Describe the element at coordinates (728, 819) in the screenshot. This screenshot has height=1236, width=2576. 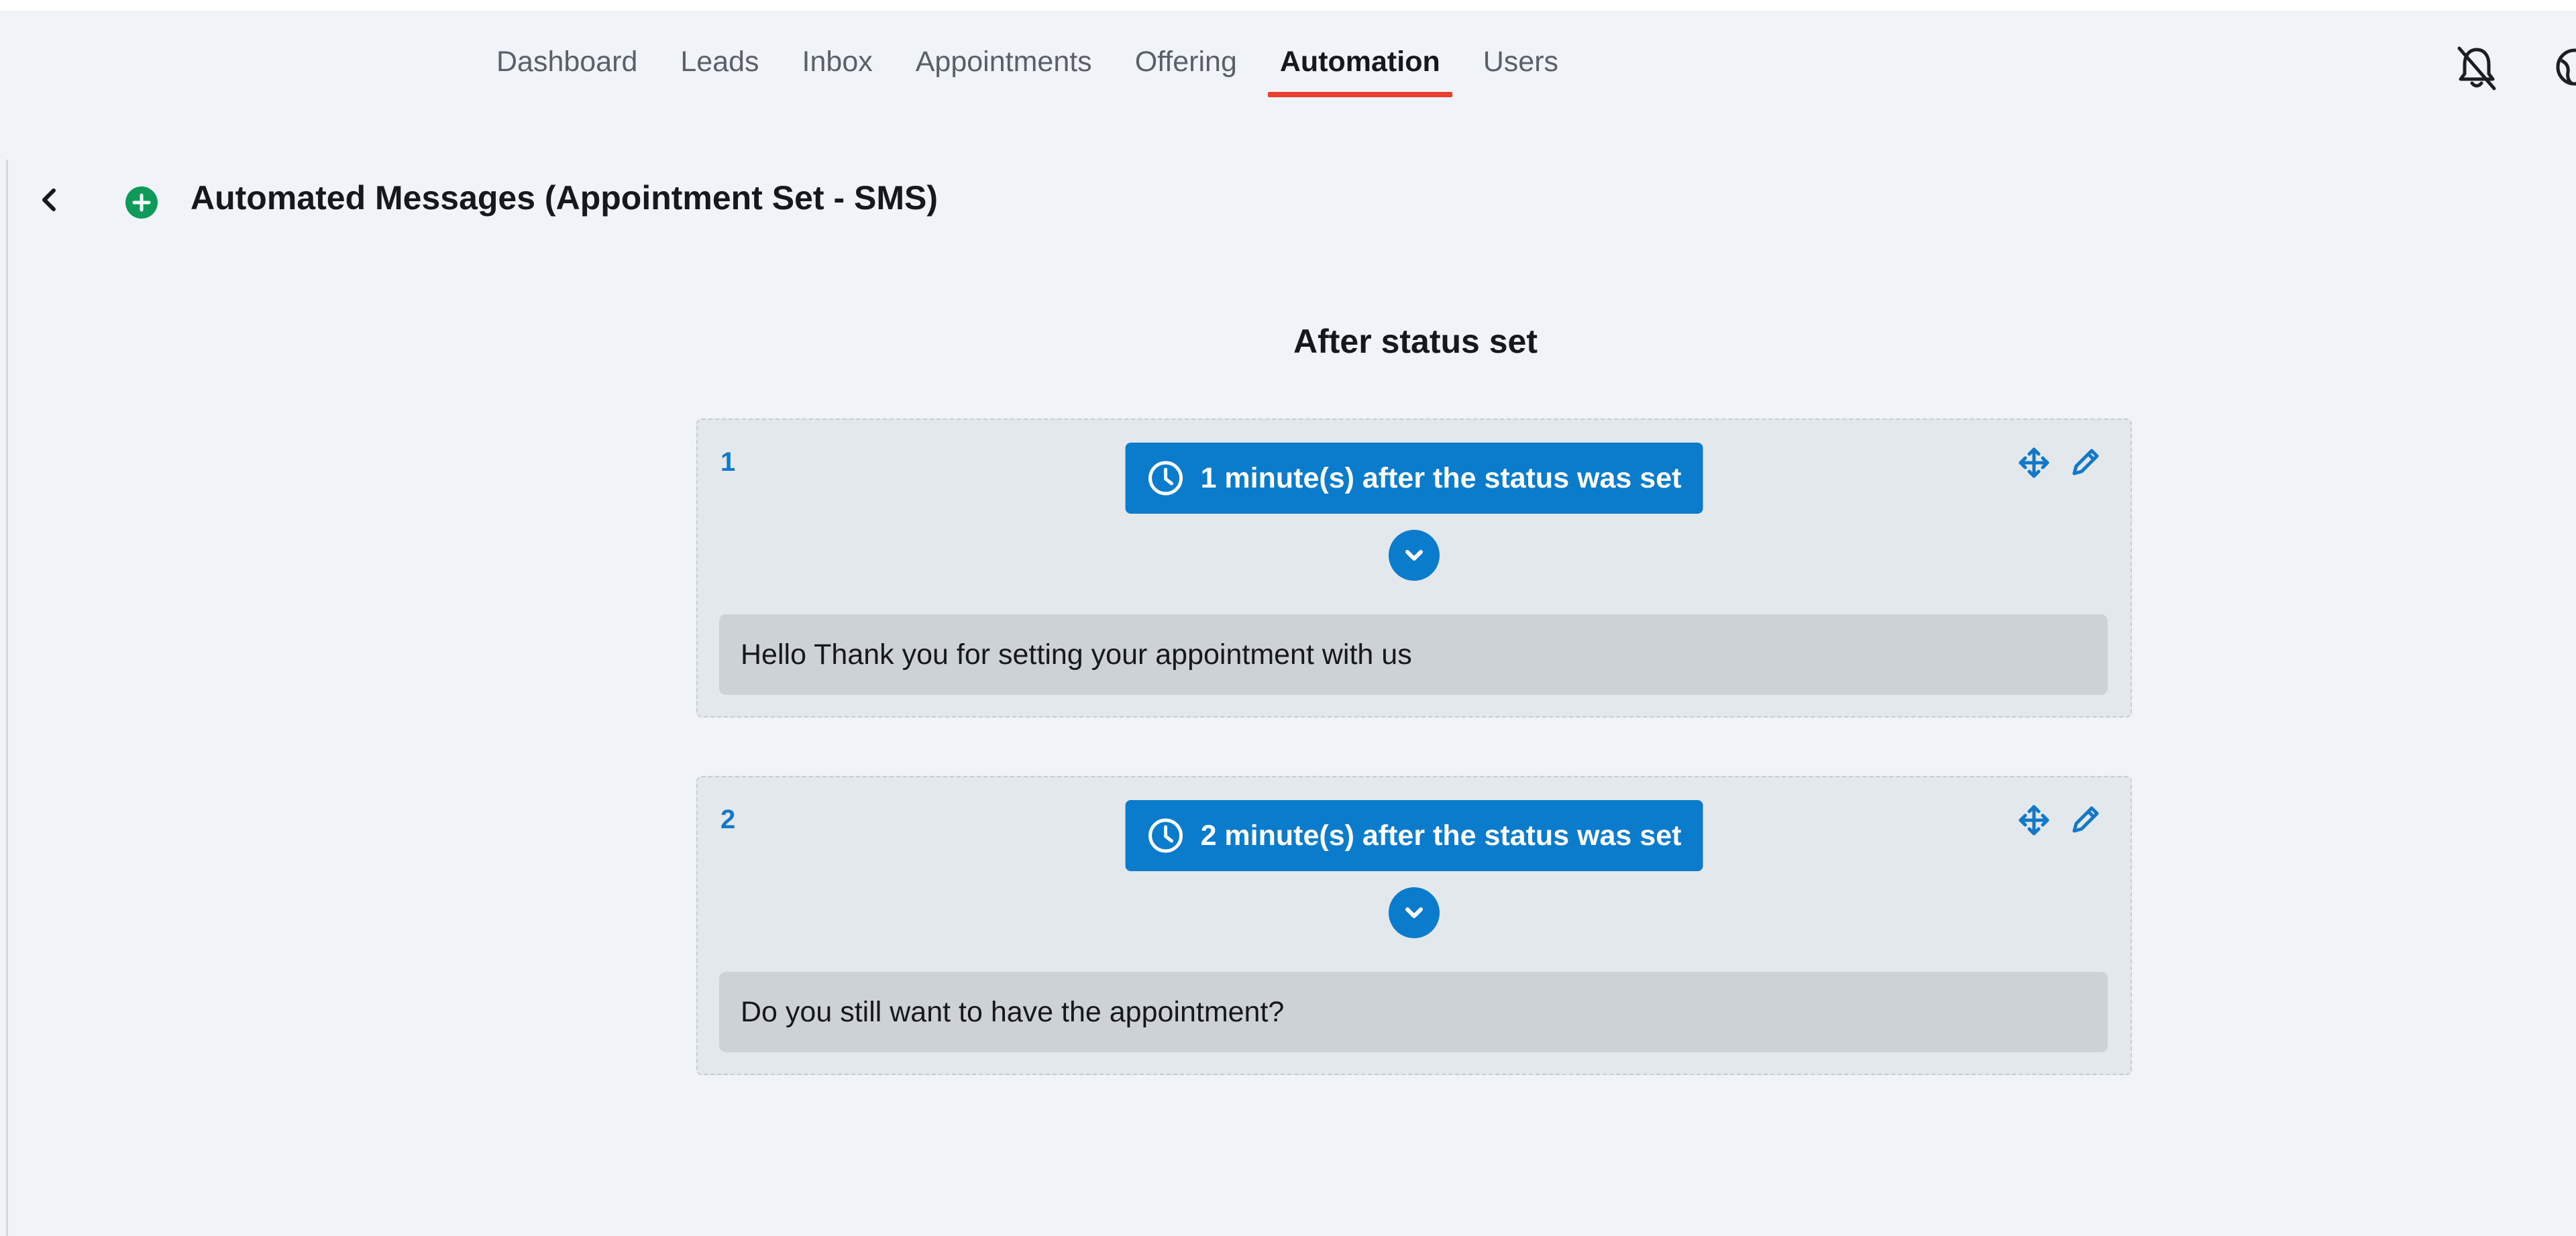
I see `message-number: 2` at that location.